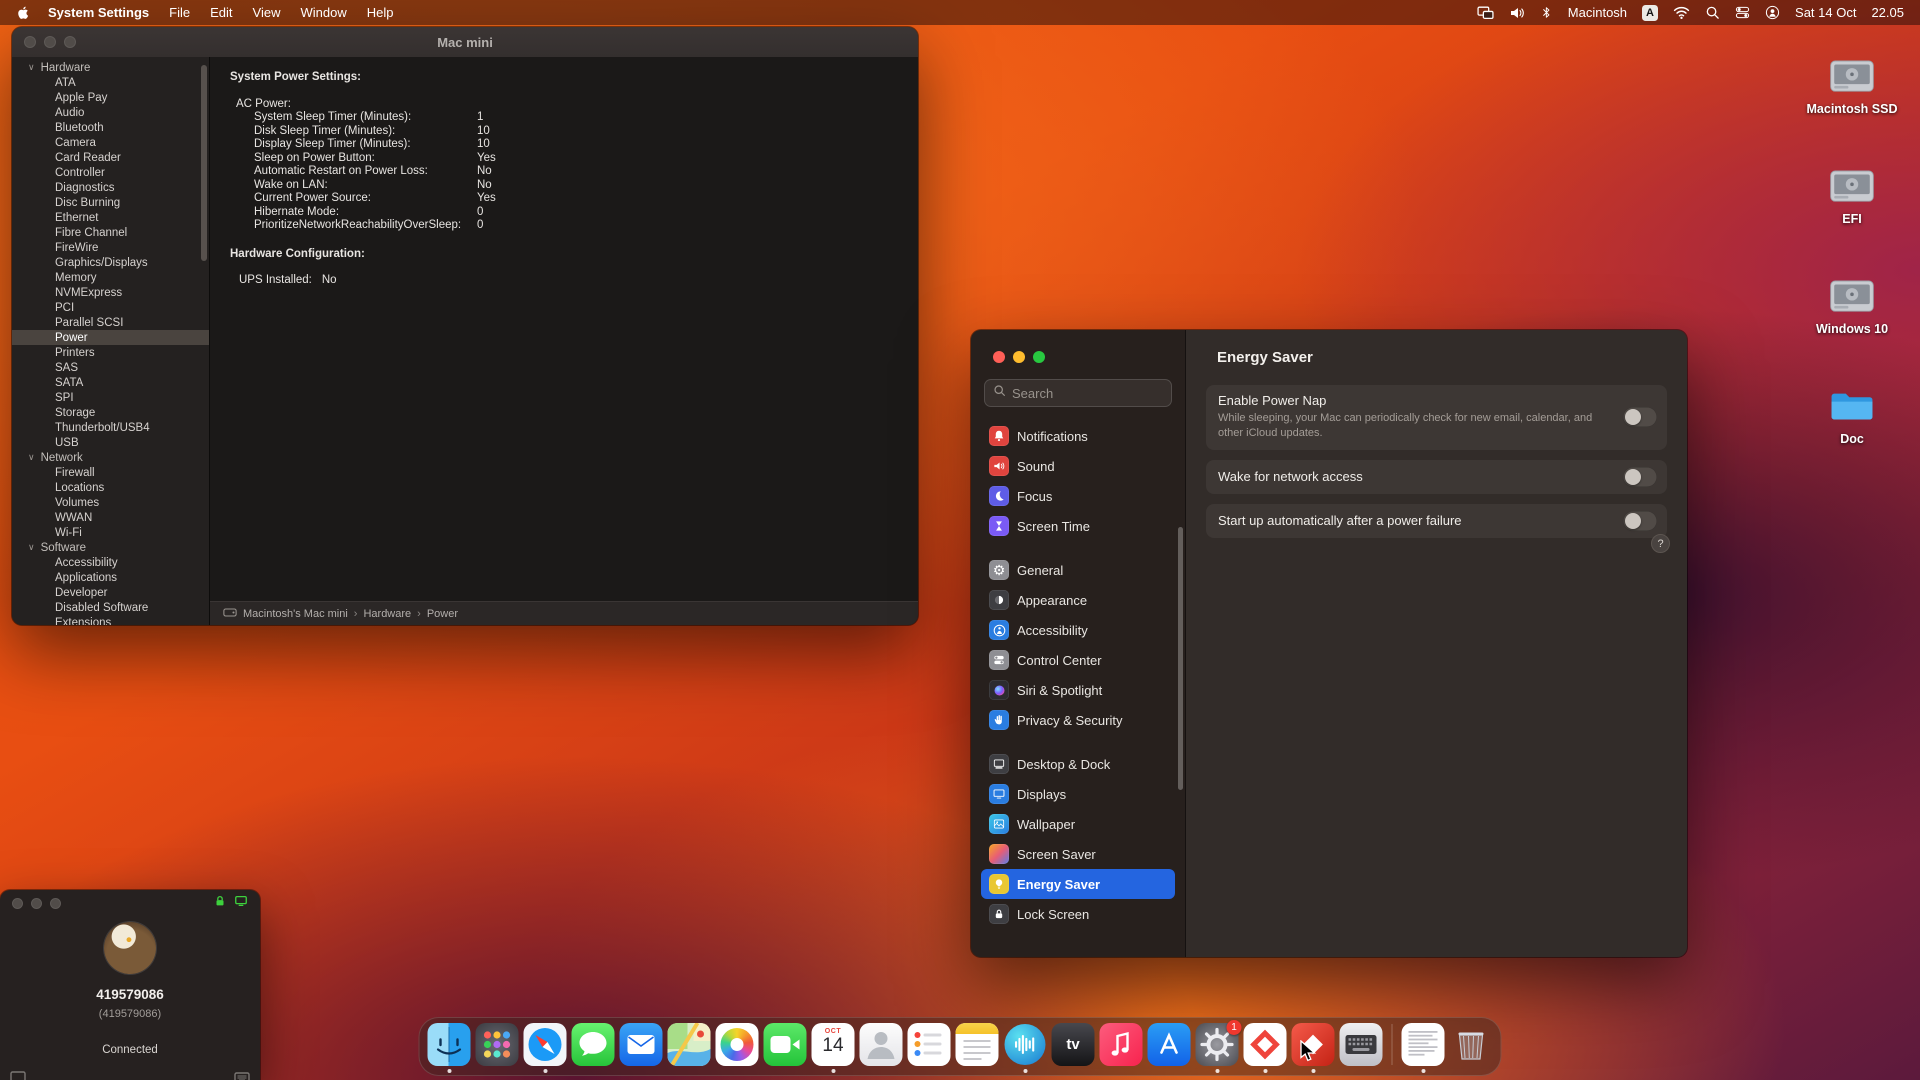  I want to click on sysinfo-sidebar-item: Audio, so click(110, 112).